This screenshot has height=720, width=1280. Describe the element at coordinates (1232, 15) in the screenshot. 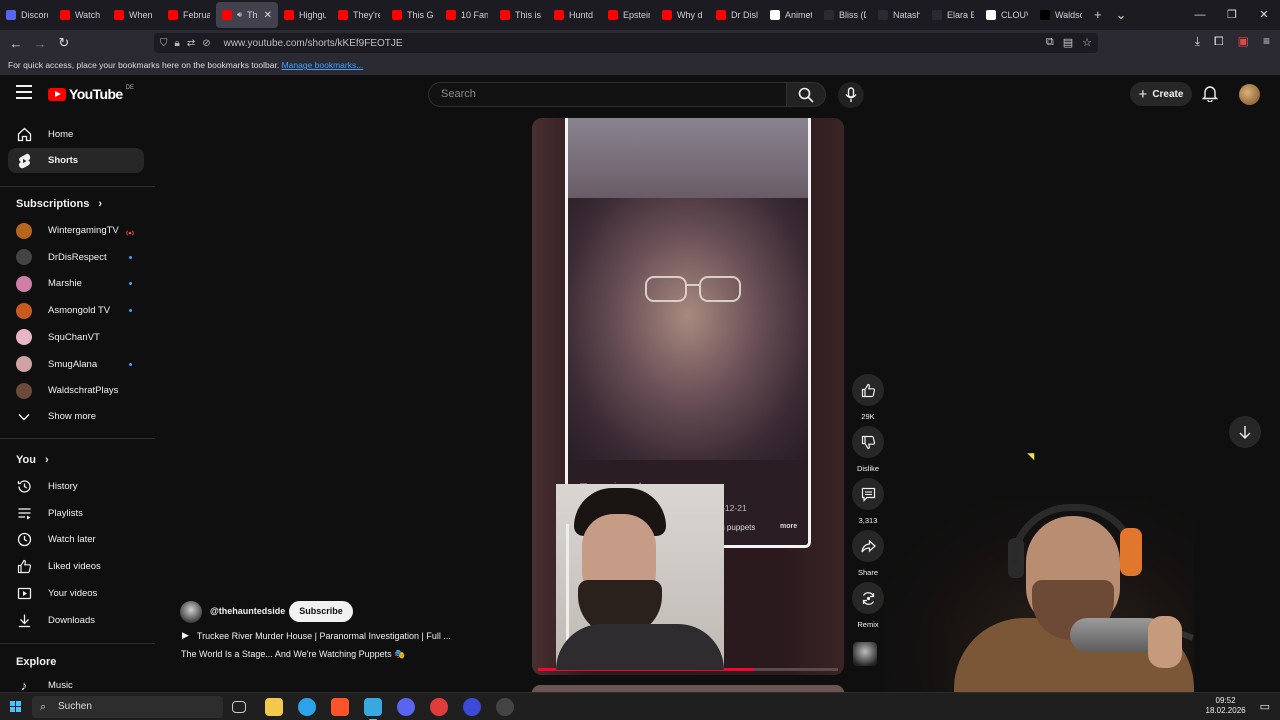

I see `restore-button: ❐` at that location.